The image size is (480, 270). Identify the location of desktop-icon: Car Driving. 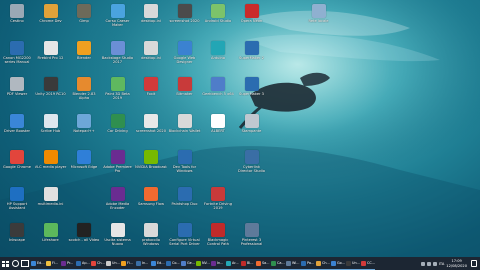
(118, 127).